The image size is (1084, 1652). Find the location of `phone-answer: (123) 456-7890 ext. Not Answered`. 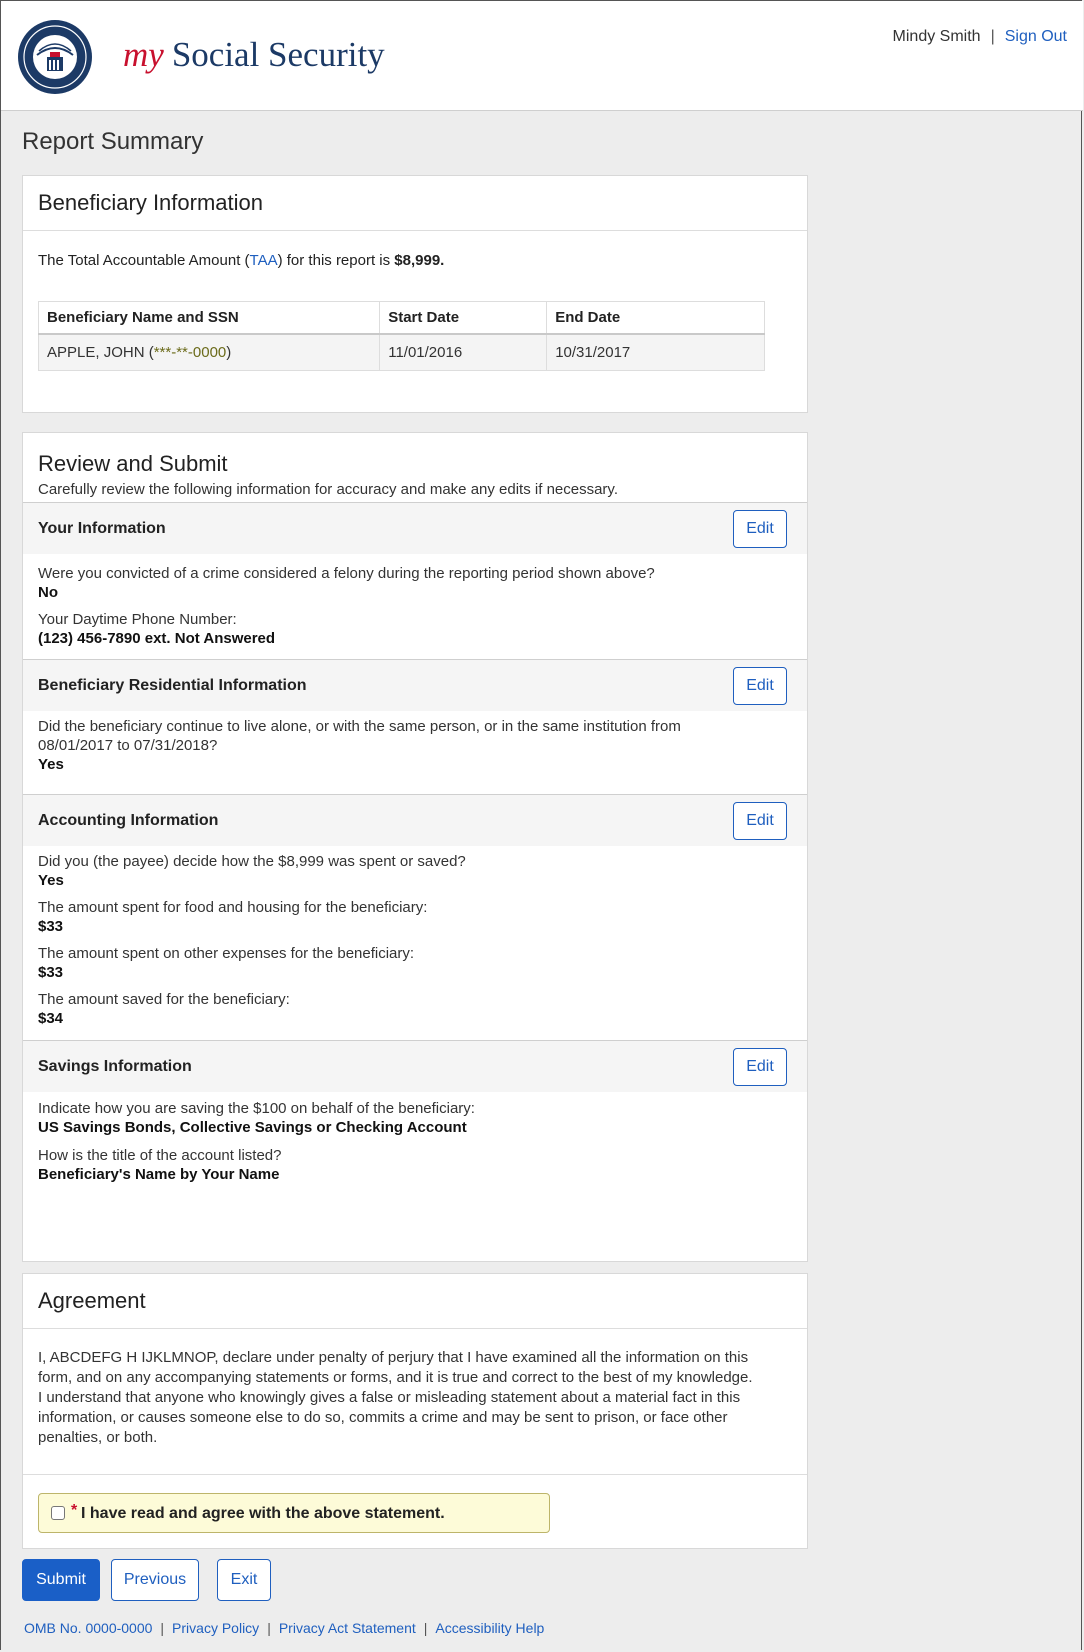

phone-answer: (123) 456-7890 ext. Not Answered is located at coordinates (157, 638).